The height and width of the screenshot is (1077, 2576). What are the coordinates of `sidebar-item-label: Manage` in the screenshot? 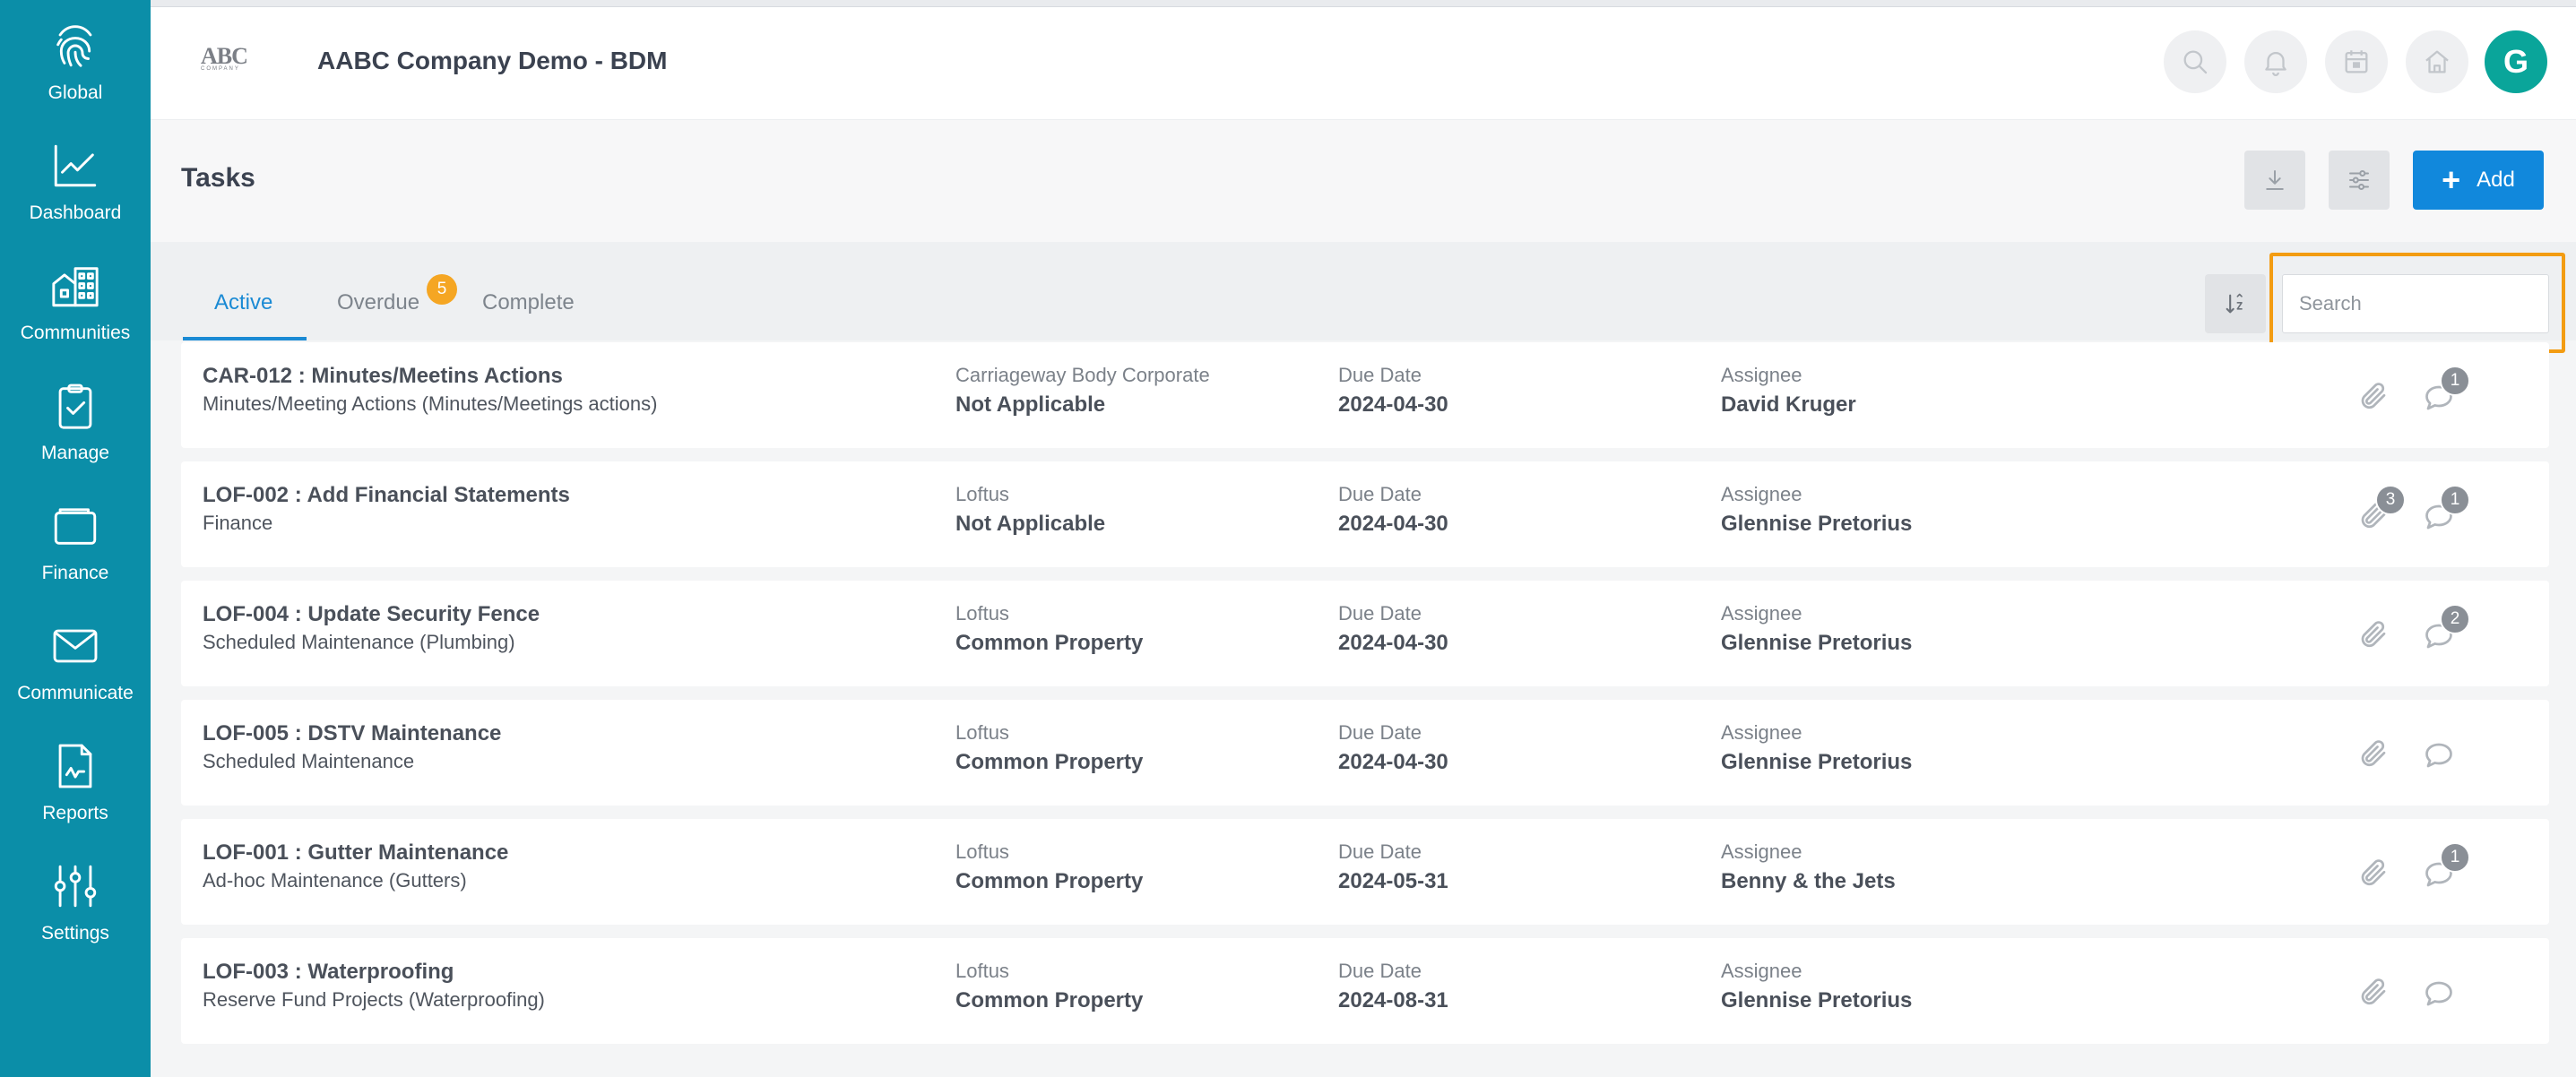 It's located at (75, 453).